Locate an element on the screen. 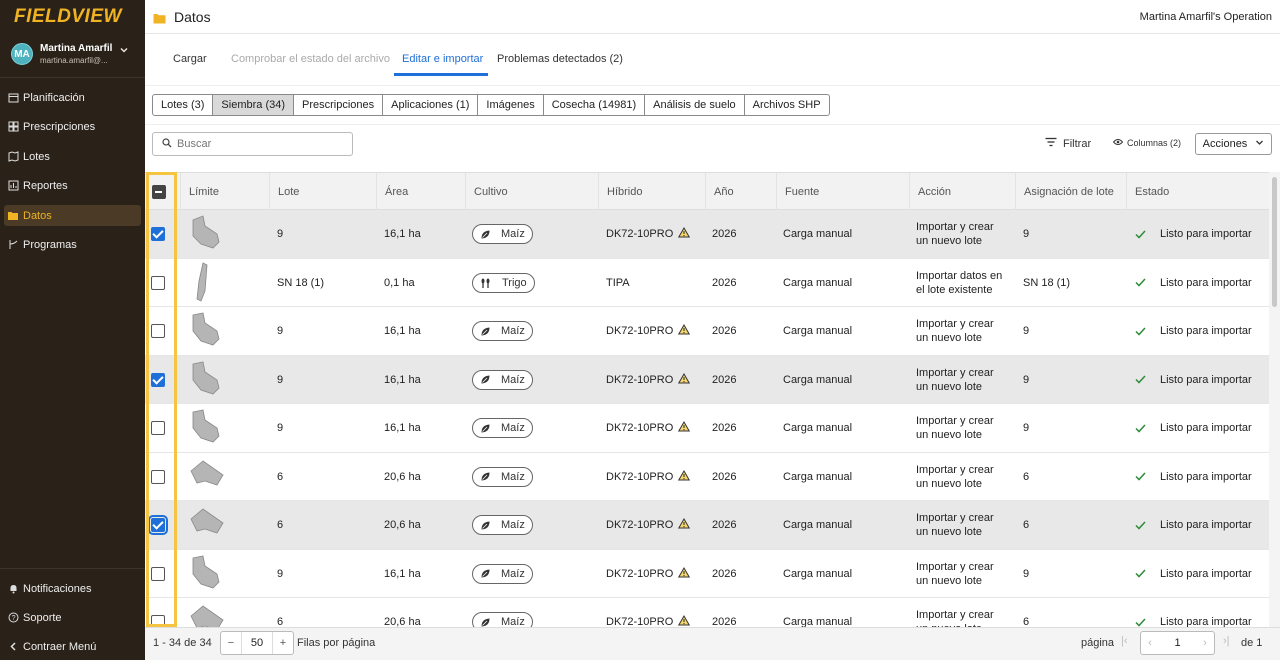 The height and width of the screenshot is (660, 1280). select-all-checkbox is located at coordinates (159, 192).